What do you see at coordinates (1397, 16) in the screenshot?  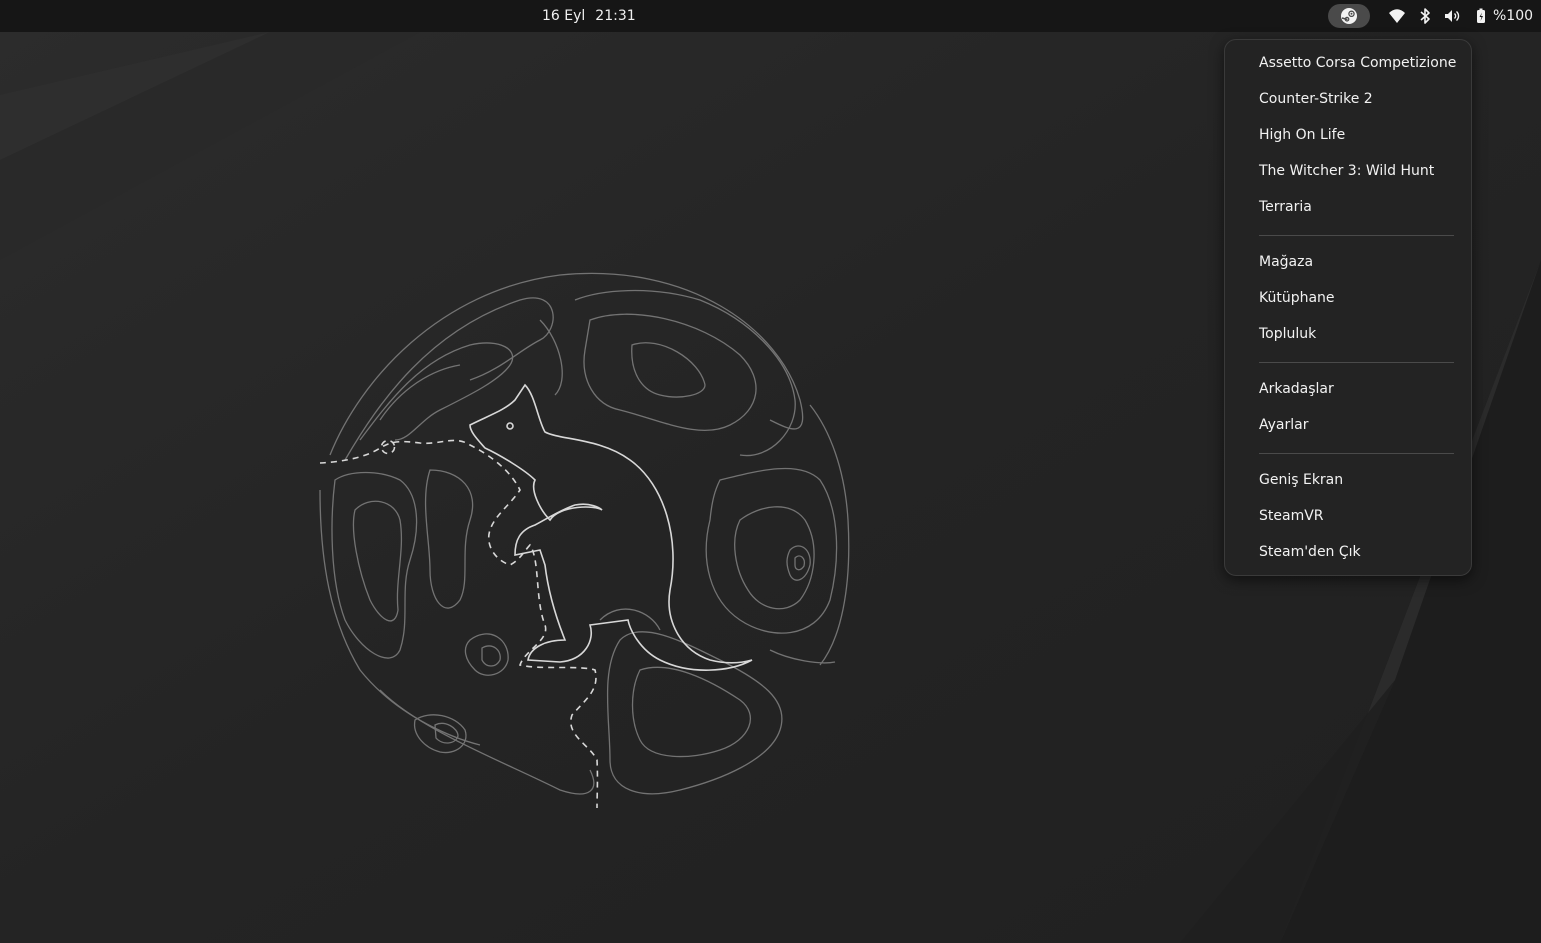 I see `wifi-icon` at bounding box center [1397, 16].